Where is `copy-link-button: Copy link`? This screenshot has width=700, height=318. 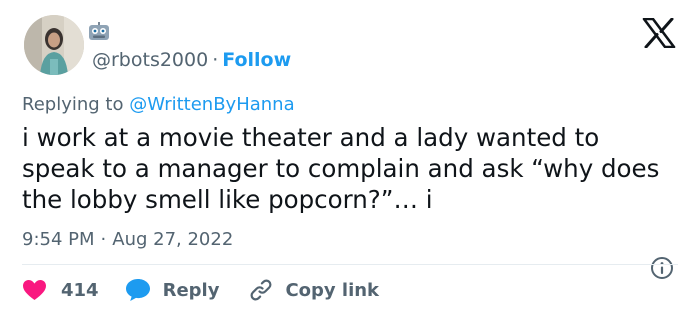 copy-link-button: Copy link is located at coordinates (314, 290).